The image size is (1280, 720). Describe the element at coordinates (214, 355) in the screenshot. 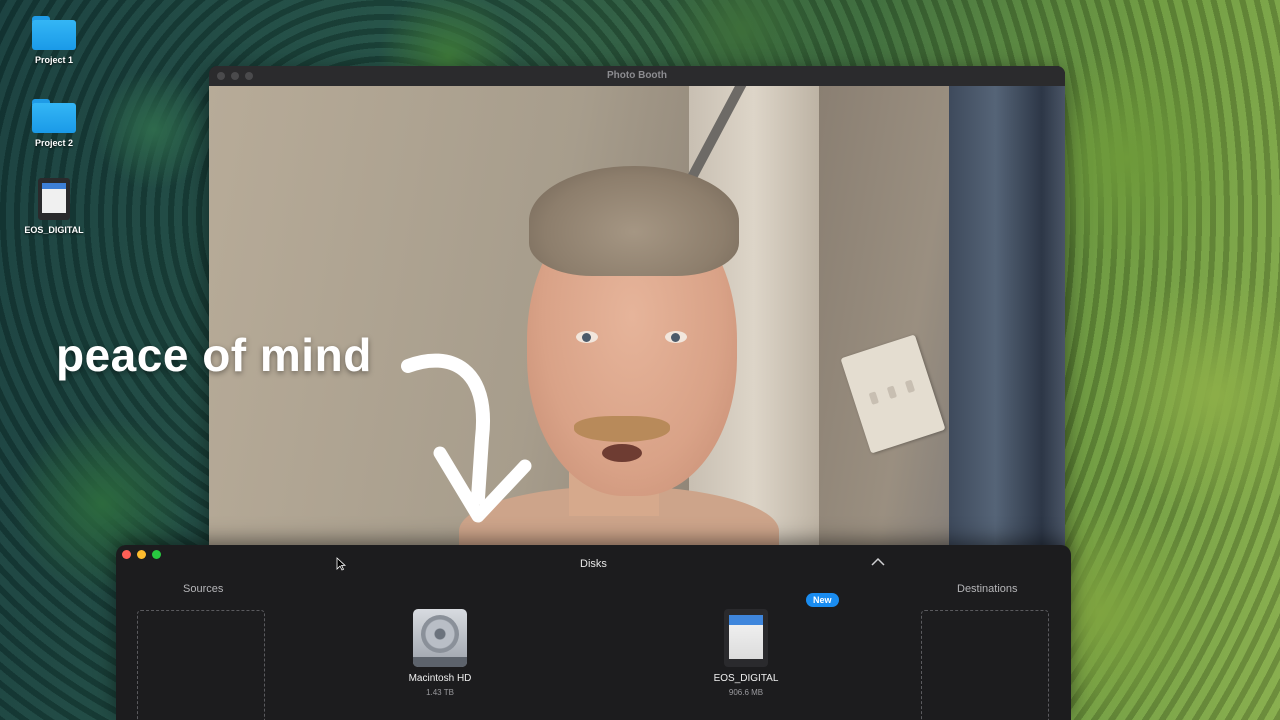

I see `overlay-caption: peace of mind` at that location.